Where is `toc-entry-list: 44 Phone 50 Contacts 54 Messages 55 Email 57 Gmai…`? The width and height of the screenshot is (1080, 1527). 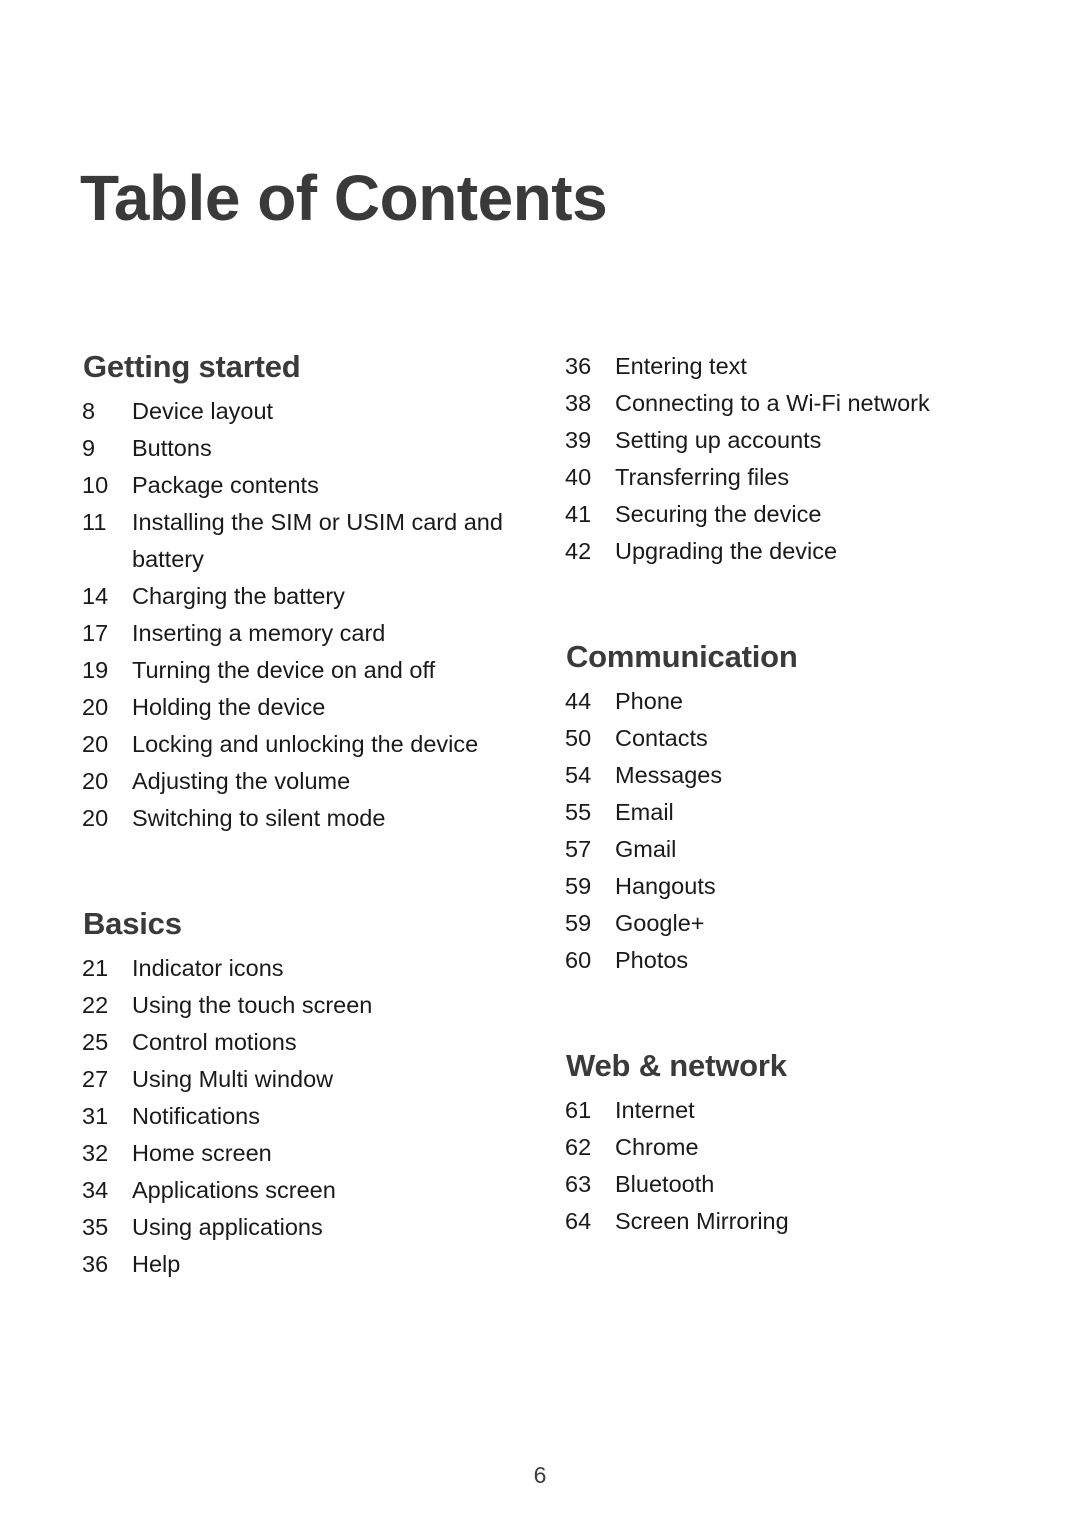 toc-entry-list: 44 Phone 50 Contacts 54 Messages 55 Email 57 Gmai… is located at coordinates (775, 831).